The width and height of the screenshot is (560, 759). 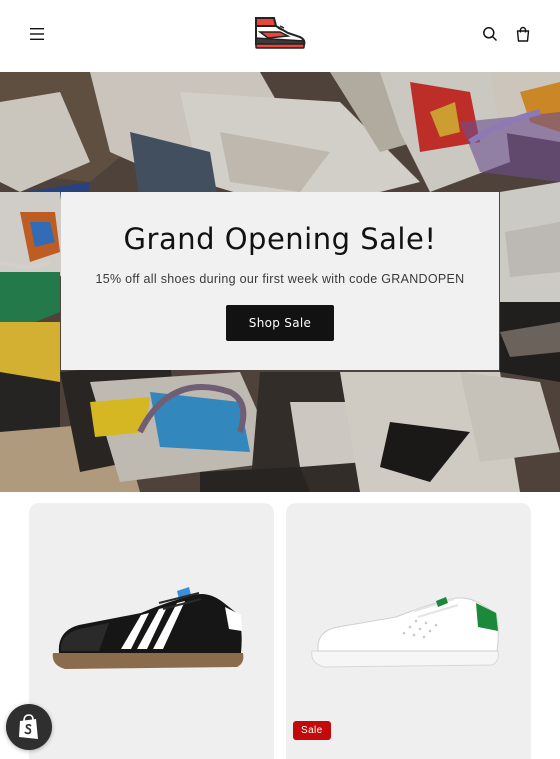 I want to click on hero-title: Grand Opening Sale!, so click(x=280, y=239).